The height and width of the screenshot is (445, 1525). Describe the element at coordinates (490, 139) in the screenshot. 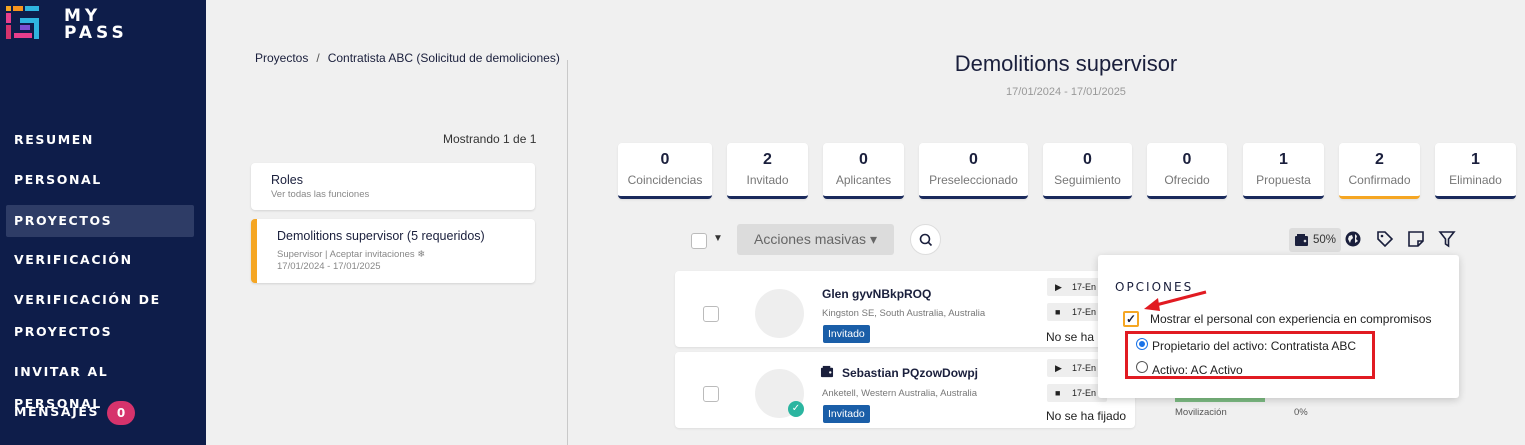

I see `results-count: Mostrando 1 de 1` at that location.